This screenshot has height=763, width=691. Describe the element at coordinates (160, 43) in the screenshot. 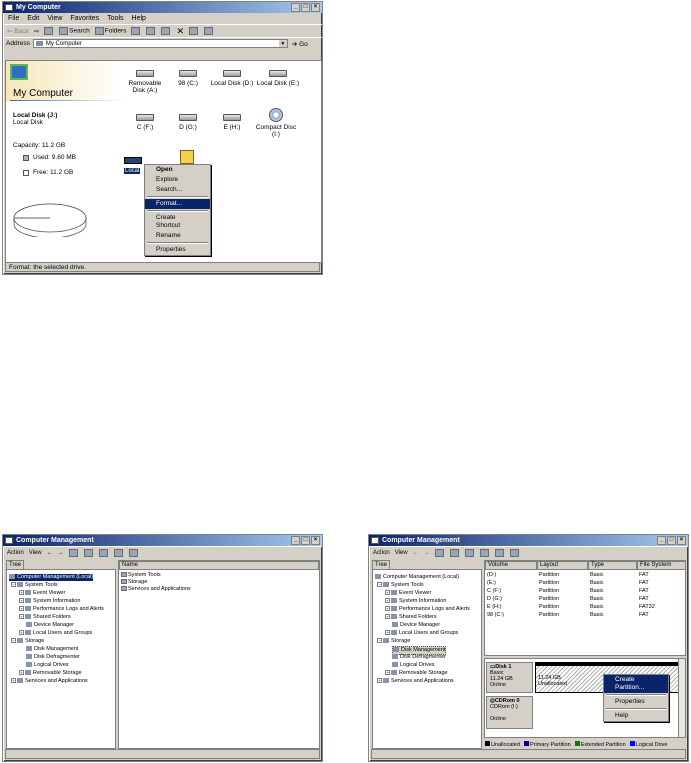

I see `address-input: My Computer ▼` at that location.